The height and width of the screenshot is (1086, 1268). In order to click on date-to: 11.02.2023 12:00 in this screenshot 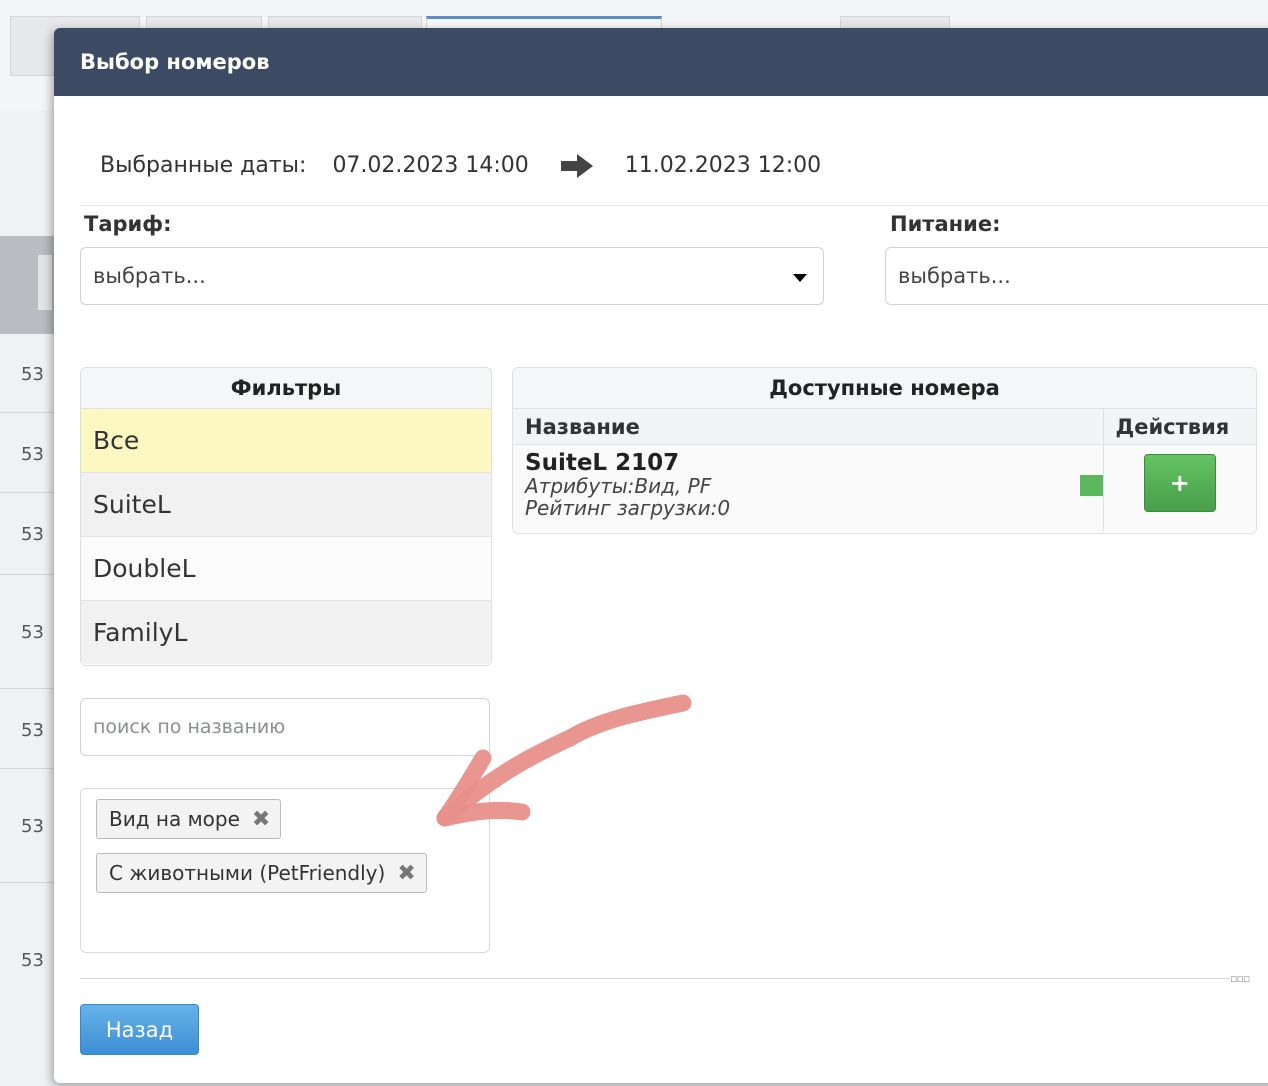, I will do `click(723, 165)`.